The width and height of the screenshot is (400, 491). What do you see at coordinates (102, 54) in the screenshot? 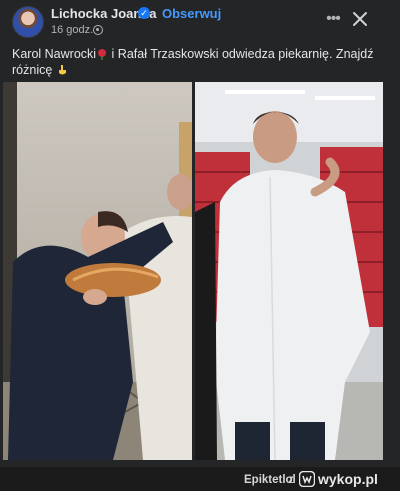
I see `rose-icon` at bounding box center [102, 54].